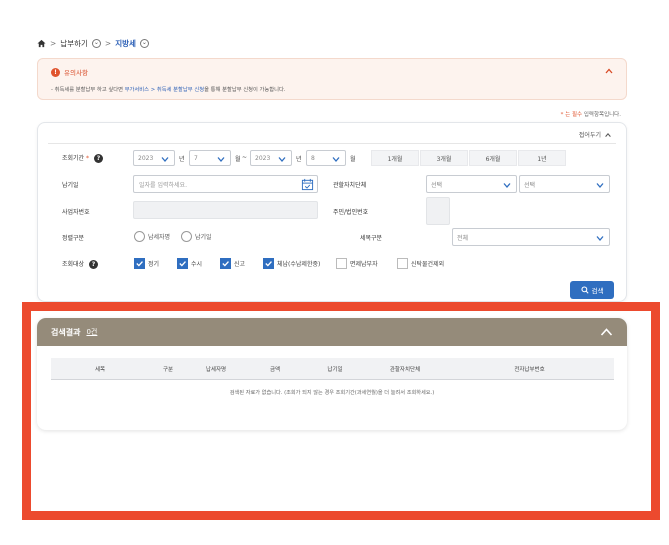  I want to click on period-1year-button: 1년, so click(542, 158).